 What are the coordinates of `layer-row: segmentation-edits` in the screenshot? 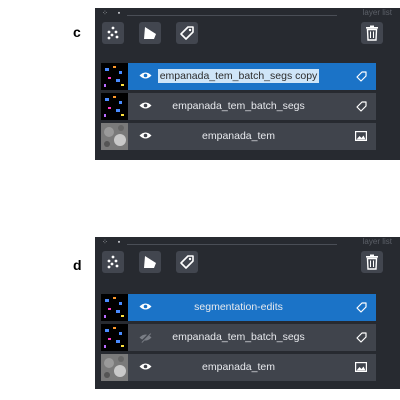 It's located at (238, 307).